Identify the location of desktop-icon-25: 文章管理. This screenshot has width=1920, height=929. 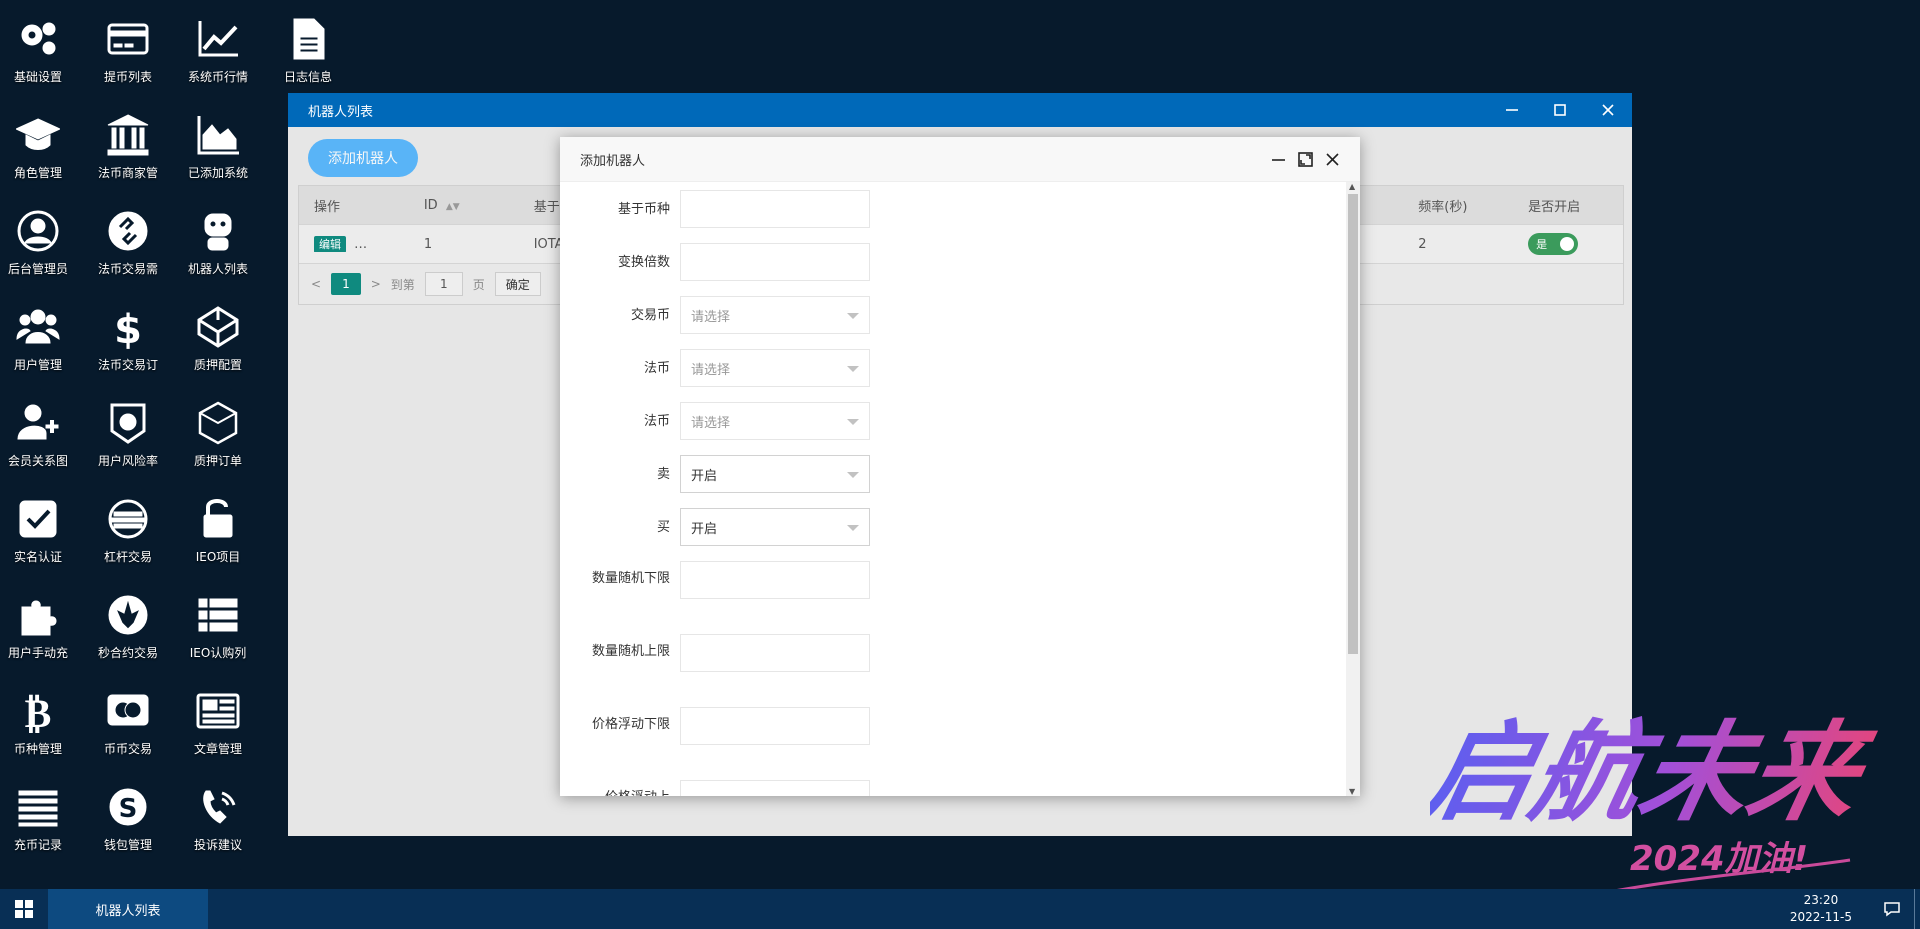
(218, 717).